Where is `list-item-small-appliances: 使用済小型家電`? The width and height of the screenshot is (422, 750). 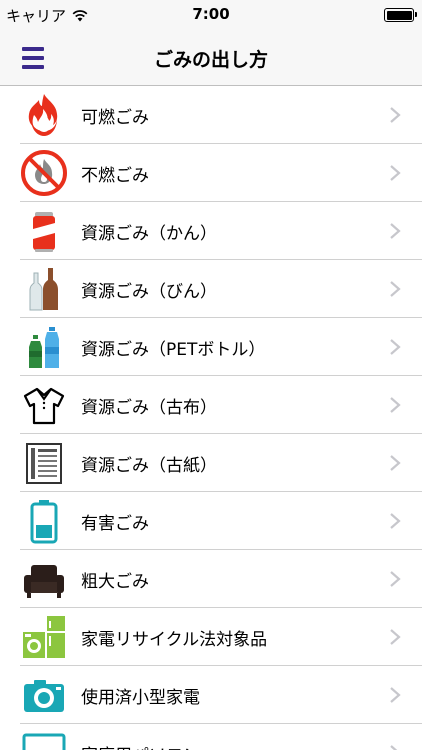
list-item-small-appliances: 使用済小型家電 is located at coordinates (211, 695).